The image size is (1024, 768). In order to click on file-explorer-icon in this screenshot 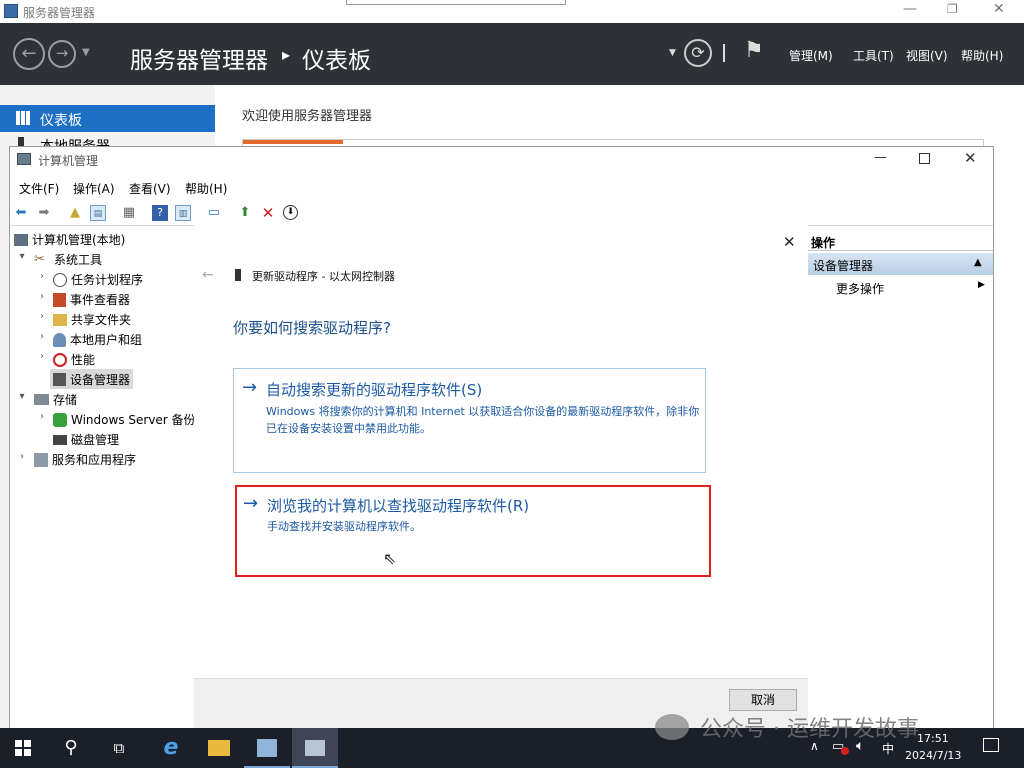, I will do `click(219, 748)`.